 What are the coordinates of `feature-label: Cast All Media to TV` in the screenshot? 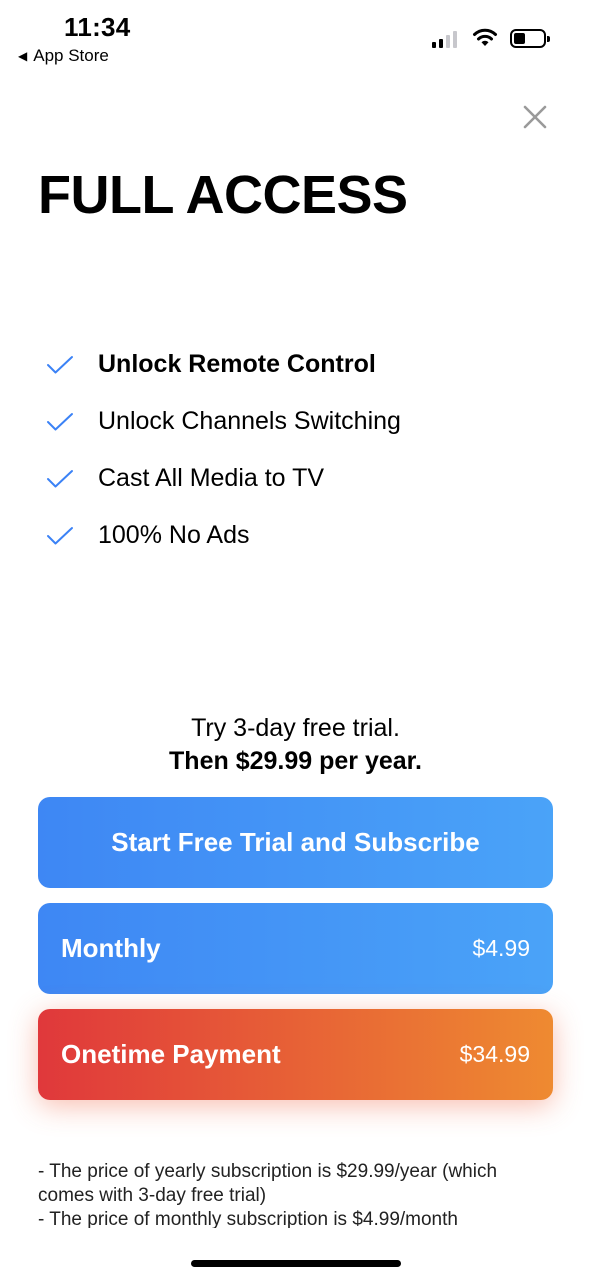 It's located at (211, 478).